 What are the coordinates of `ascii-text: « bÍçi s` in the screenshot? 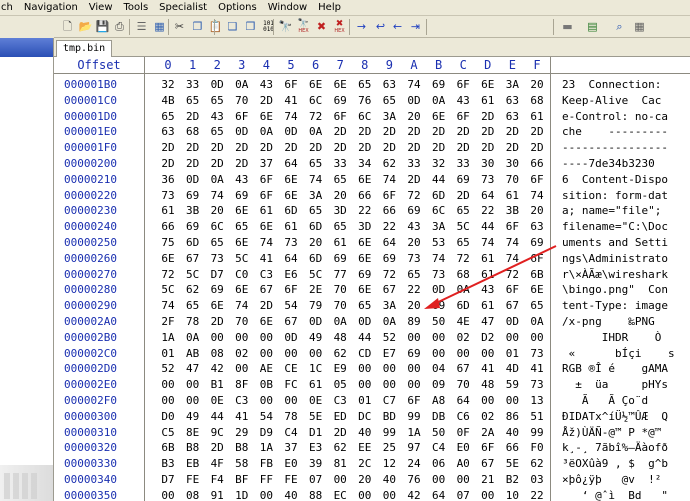 It's located at (626, 354).